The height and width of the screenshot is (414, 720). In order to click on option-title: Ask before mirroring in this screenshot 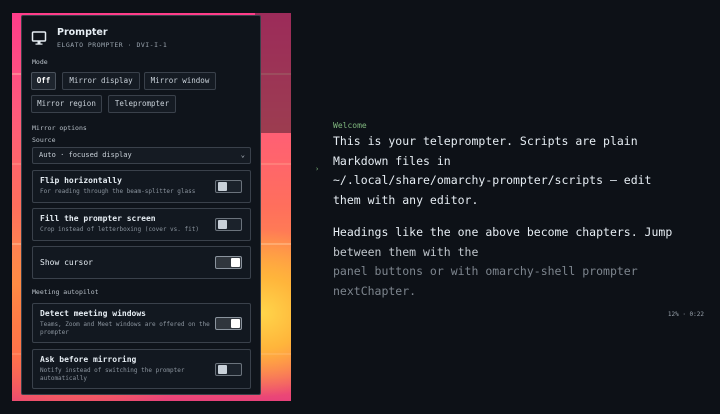, I will do `click(88, 359)`.